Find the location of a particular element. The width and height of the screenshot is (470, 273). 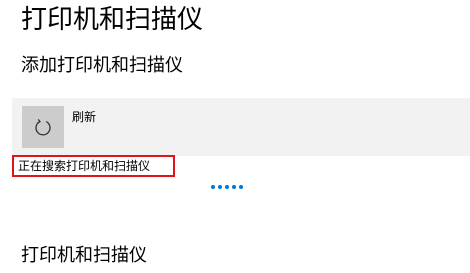

refresh-icon is located at coordinates (43, 127).